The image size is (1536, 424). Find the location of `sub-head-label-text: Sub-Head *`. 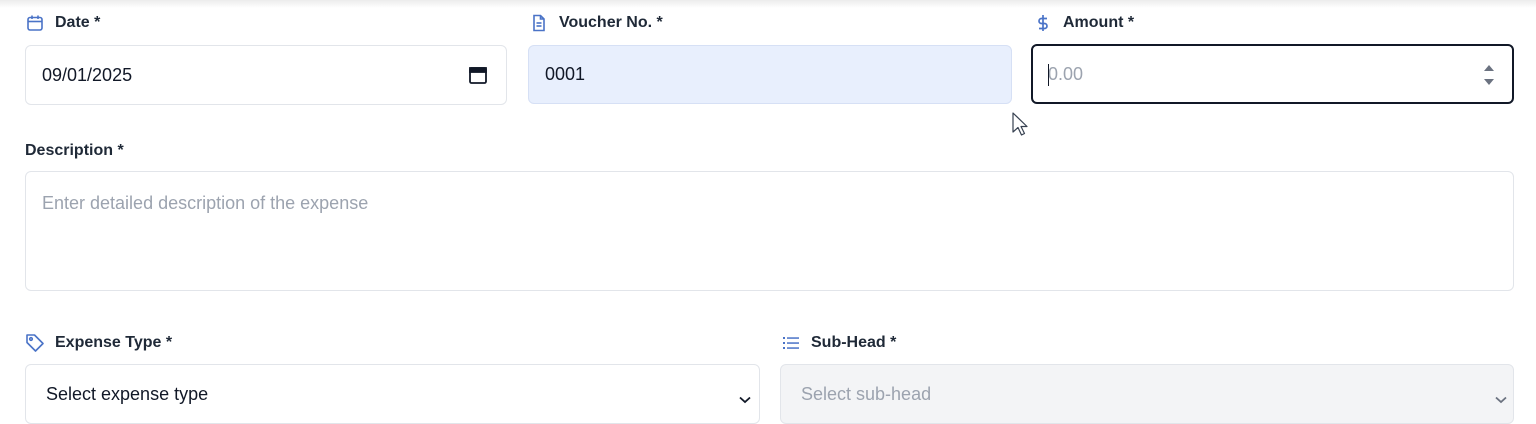

sub-head-label-text: Sub-Head * is located at coordinates (854, 342).